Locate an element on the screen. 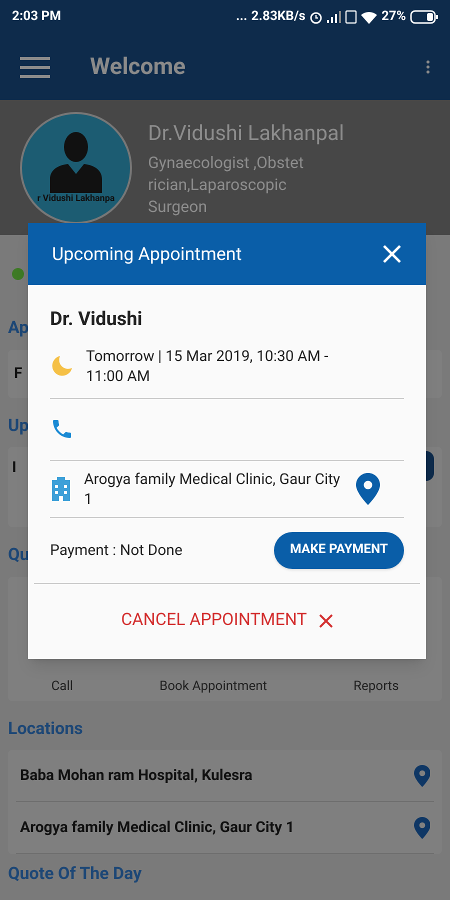 The height and width of the screenshot is (900, 450). online-dot-icon is located at coordinates (18, 274).